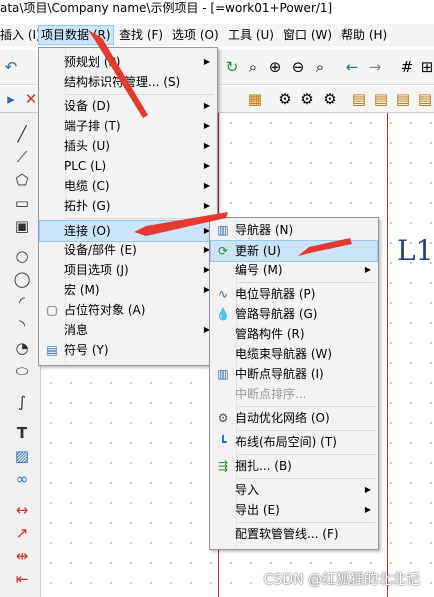 The width and height of the screenshot is (434, 597). What do you see at coordinates (264, 230) in the screenshot?
I see `menu-item-label: 导航器 (N)` at bounding box center [264, 230].